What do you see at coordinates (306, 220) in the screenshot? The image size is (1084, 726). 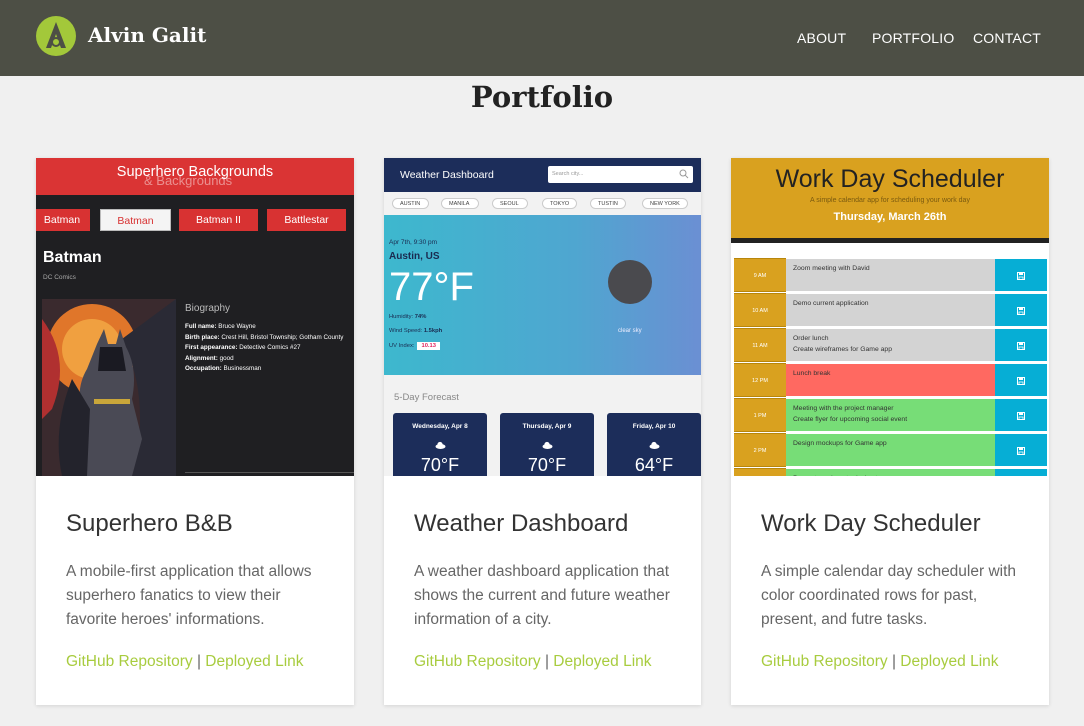 I see `preview-hero-button: Battlestar` at bounding box center [306, 220].